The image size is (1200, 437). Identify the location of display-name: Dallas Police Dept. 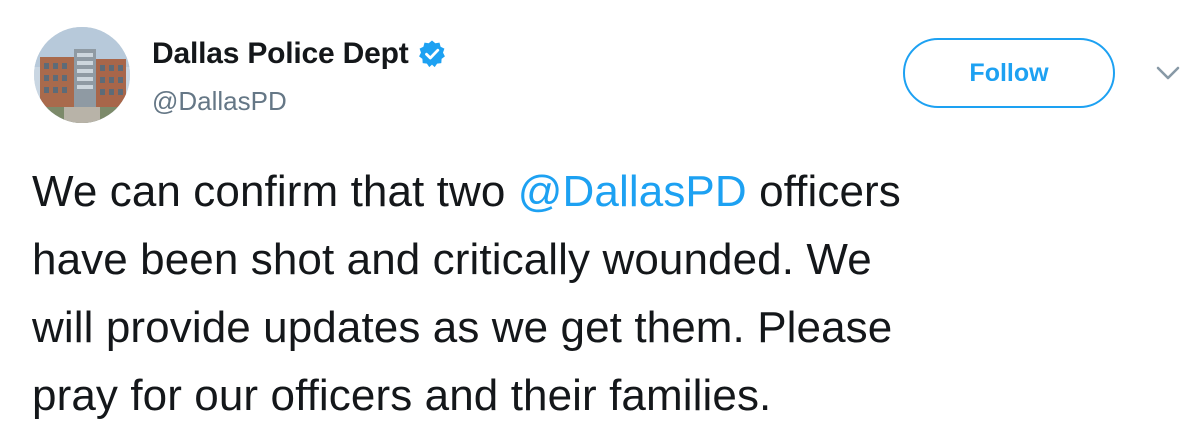
(280, 54).